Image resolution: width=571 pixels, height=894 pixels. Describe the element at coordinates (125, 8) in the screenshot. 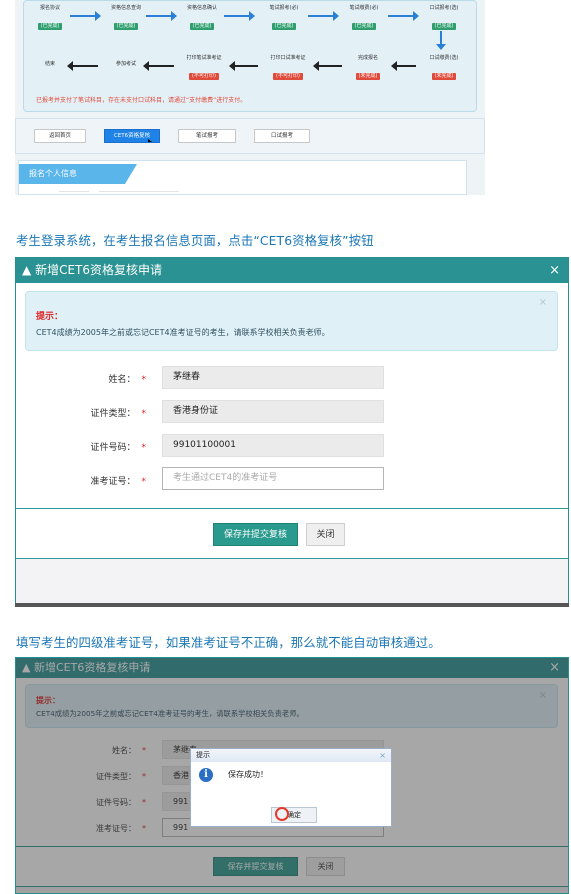

I see `step-title: 资格信息查询` at that location.